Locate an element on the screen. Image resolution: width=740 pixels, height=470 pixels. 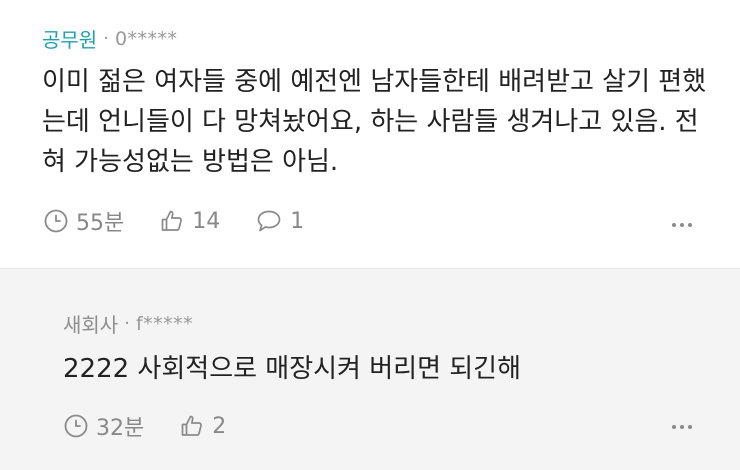
timestamp: 32분 is located at coordinates (104, 426).